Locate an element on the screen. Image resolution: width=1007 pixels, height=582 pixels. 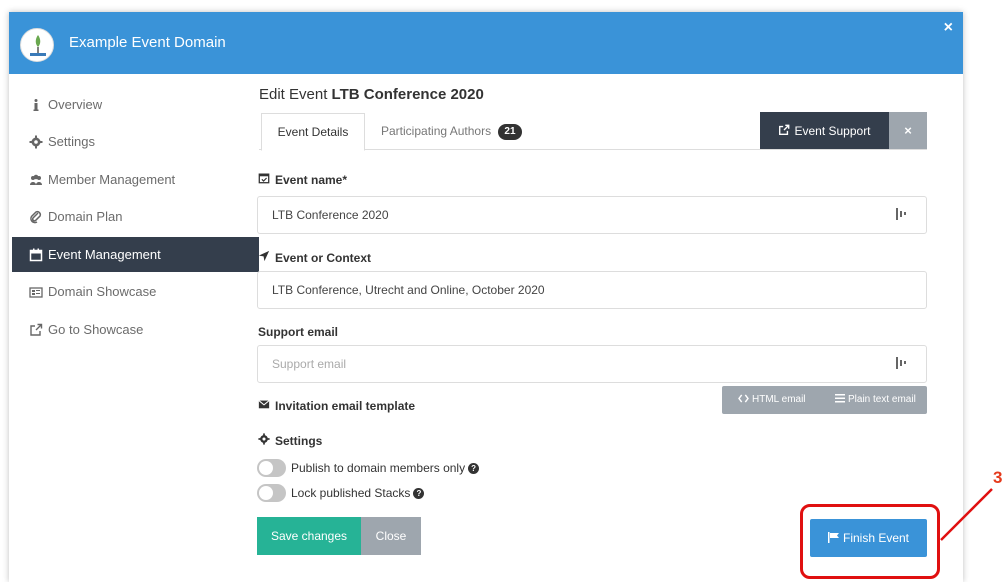
sidebar-item-label: Domain Showcase is located at coordinates (102, 291).